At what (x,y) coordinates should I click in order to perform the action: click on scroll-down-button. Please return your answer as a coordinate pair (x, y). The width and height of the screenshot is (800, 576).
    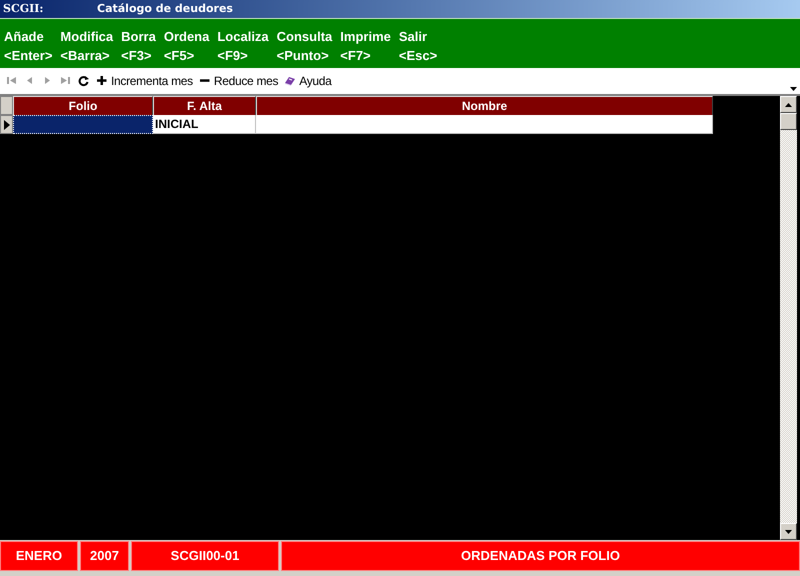
    Looking at the image, I should click on (788, 531).